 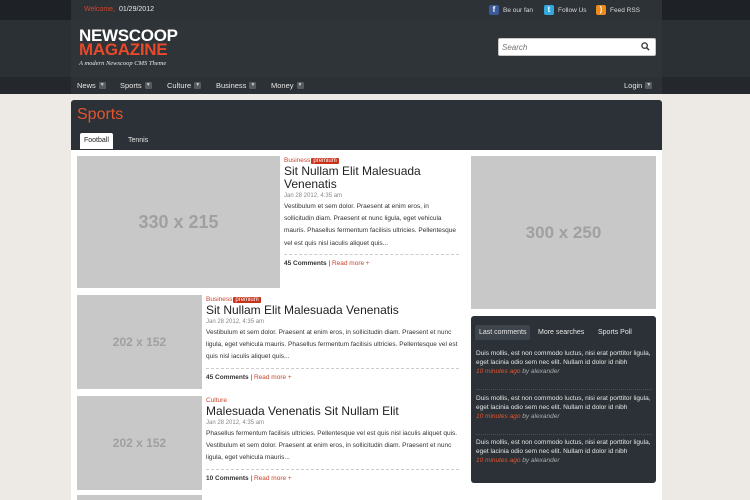 I want to click on section-title: Sports, so click(x=100, y=114).